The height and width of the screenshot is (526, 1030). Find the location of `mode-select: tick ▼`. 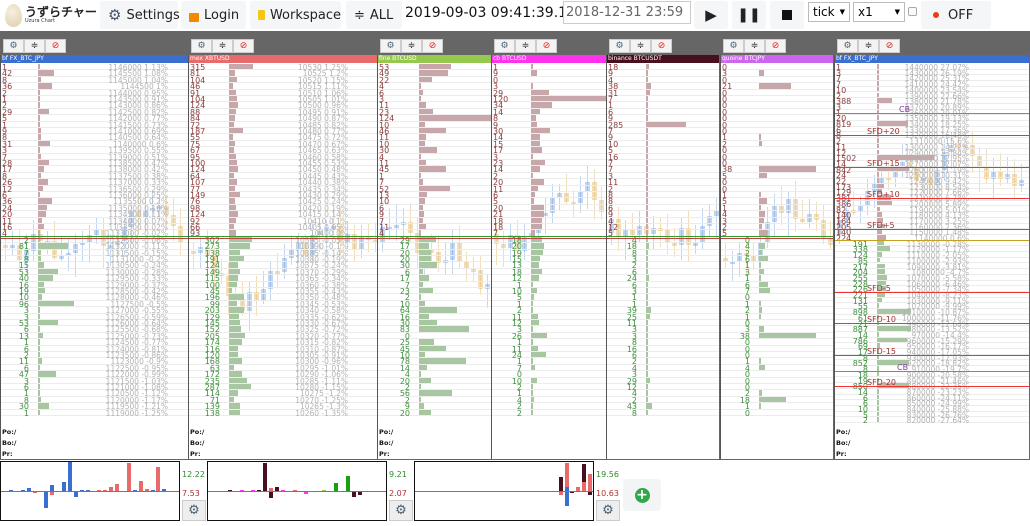

mode-select: tick ▼ is located at coordinates (829, 12).